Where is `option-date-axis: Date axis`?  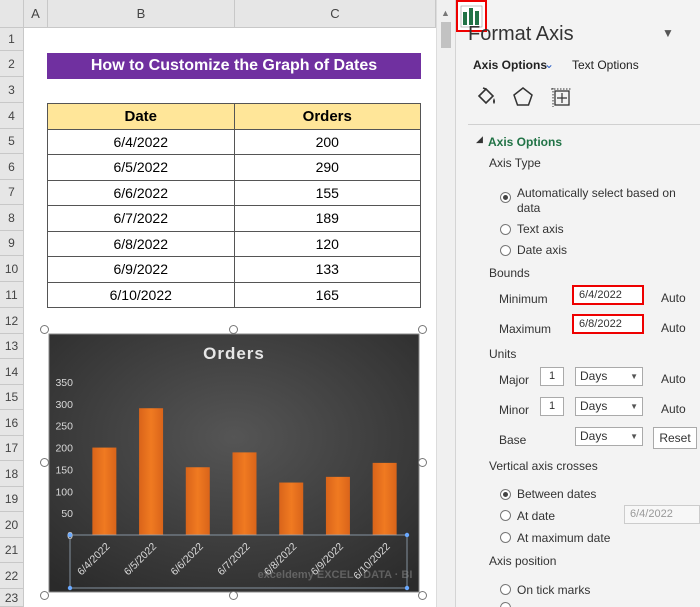
option-date-axis: Date axis is located at coordinates (542, 250).